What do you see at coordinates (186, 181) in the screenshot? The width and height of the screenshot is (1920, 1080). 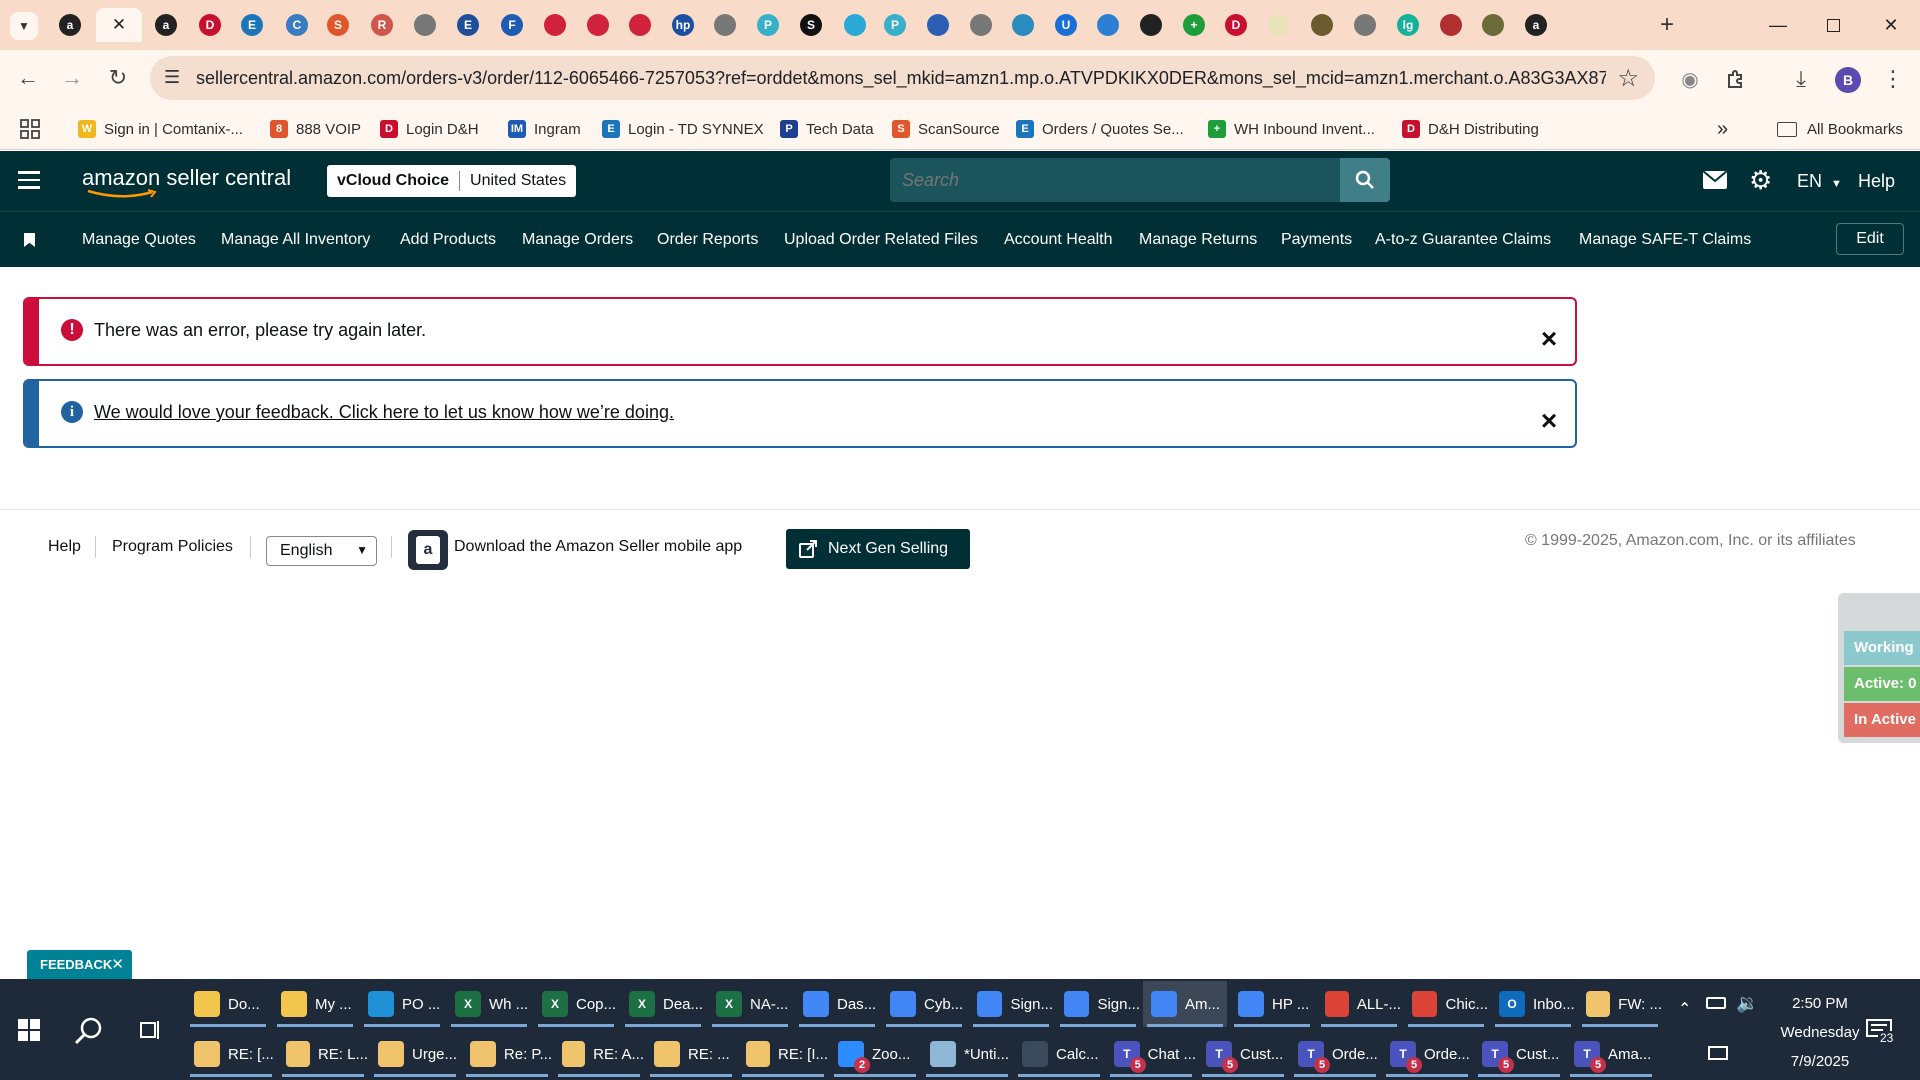 I see `amazon-seller-central-logo: amazon seller central` at bounding box center [186, 181].